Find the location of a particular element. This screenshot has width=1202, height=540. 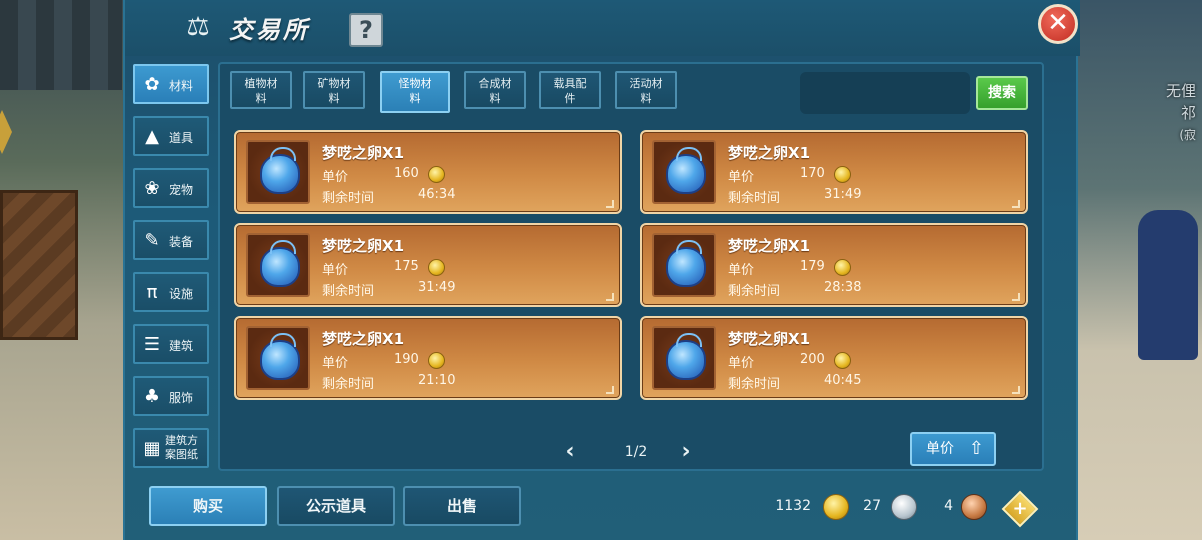

silver-coin-icon is located at coordinates (904, 507).